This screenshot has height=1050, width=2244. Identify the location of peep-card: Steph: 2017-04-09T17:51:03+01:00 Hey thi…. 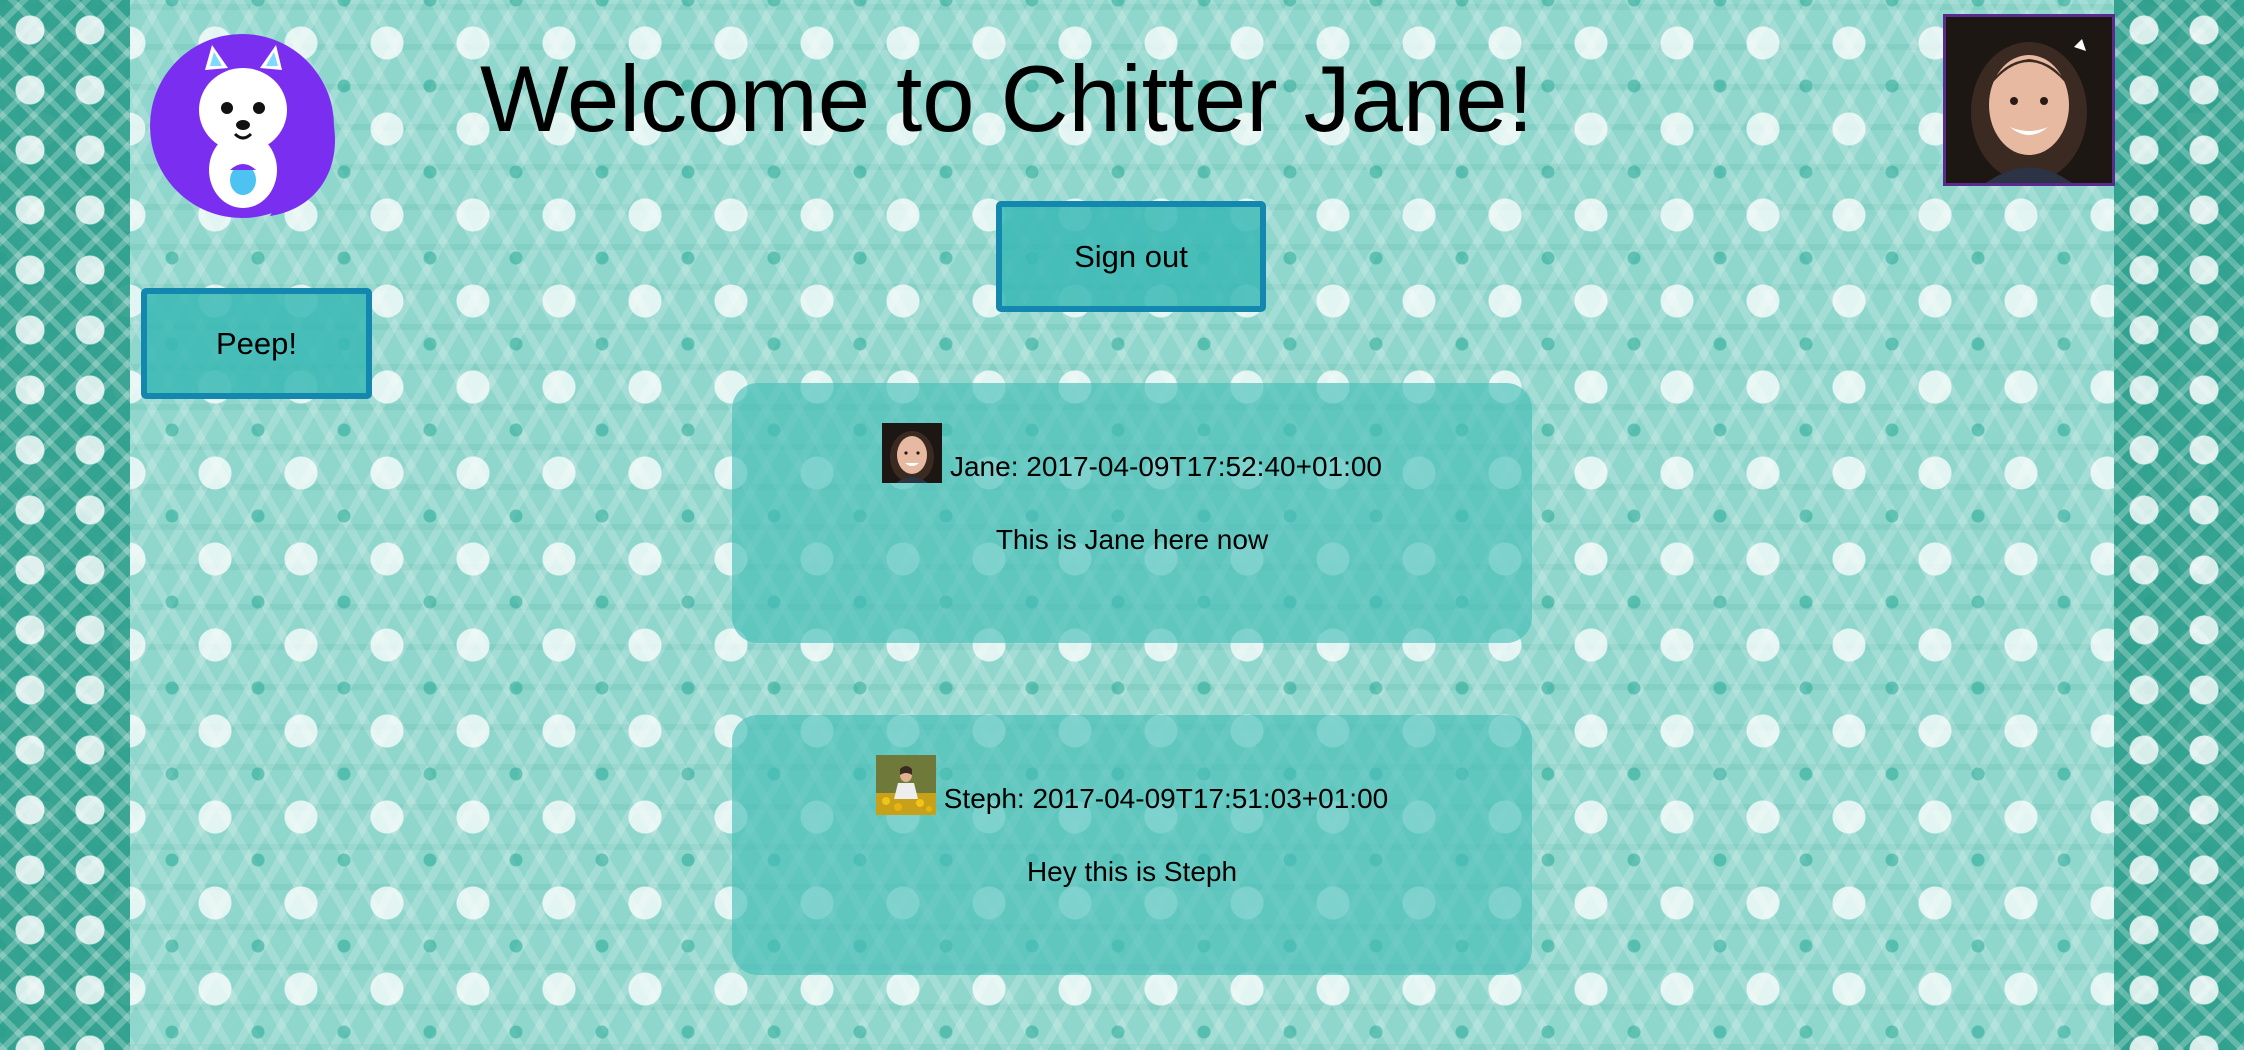
(1132, 845).